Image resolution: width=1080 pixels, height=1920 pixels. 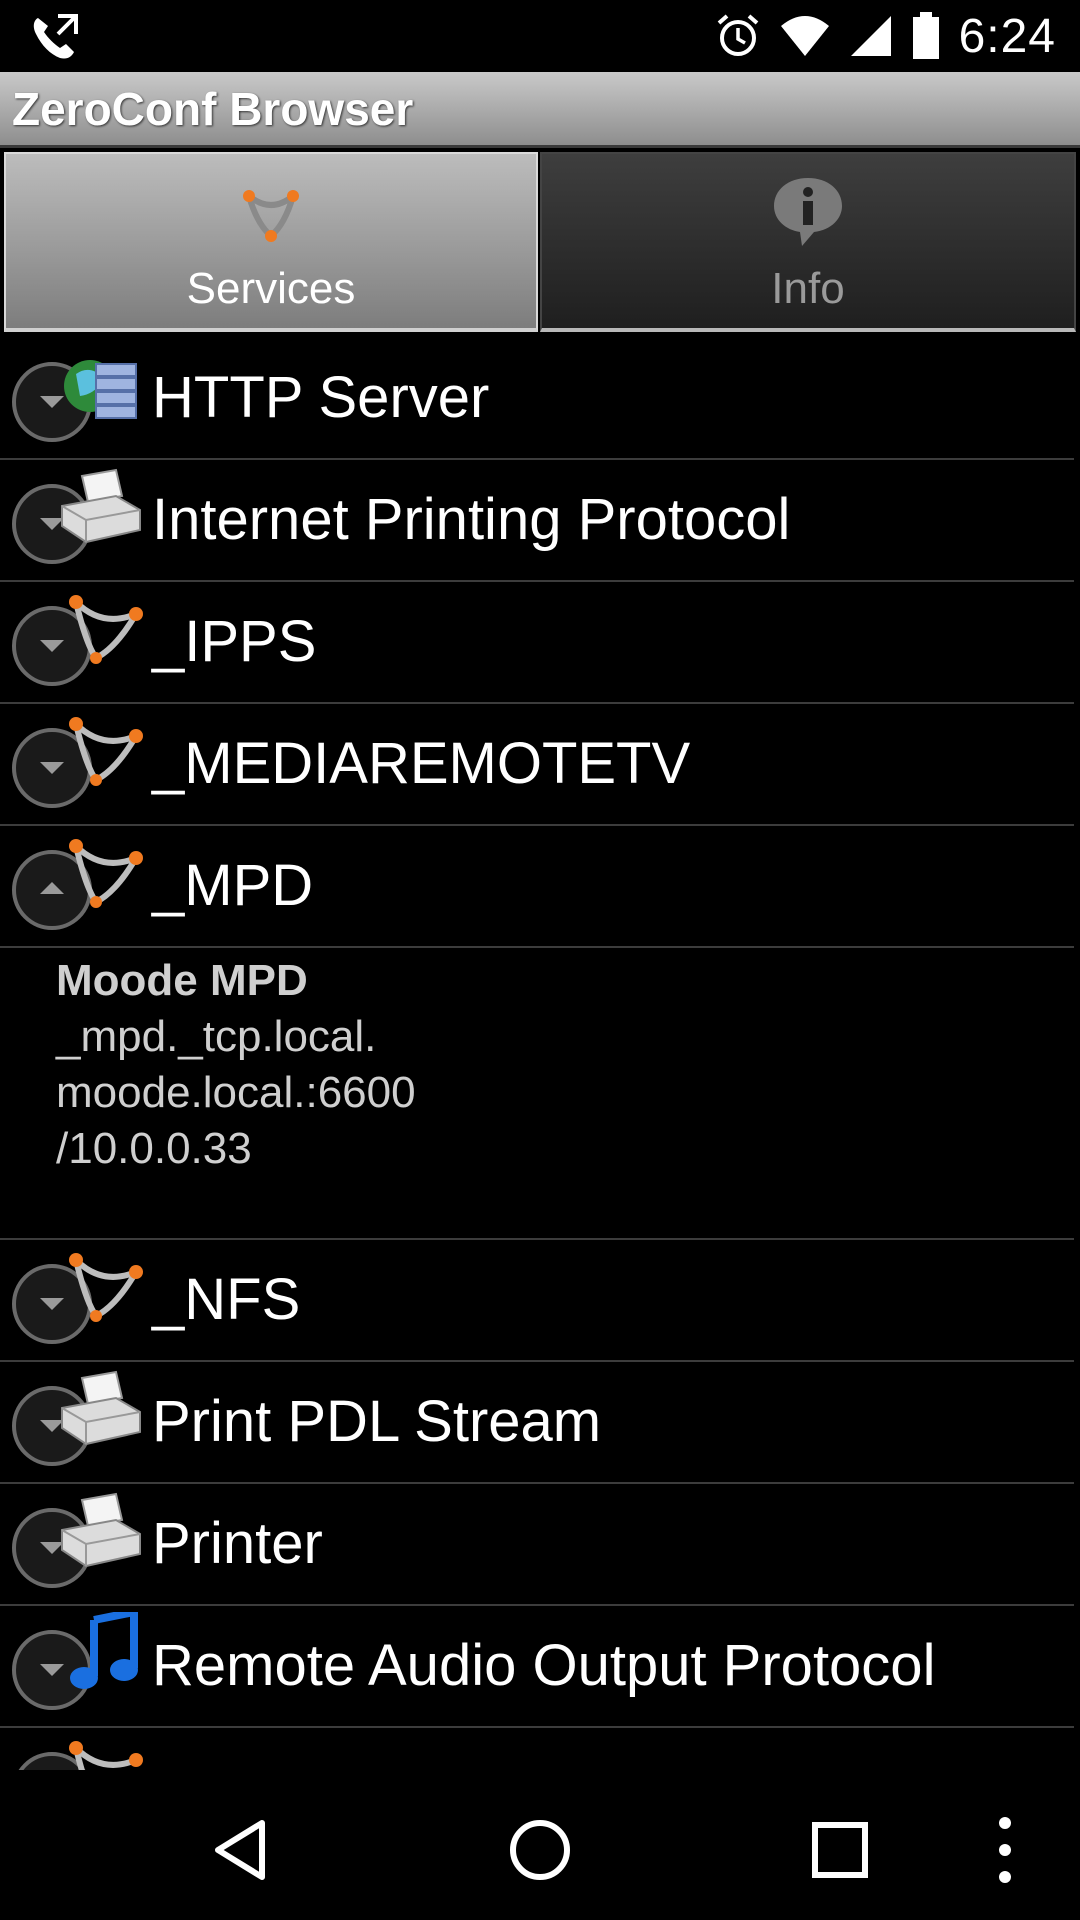 I want to click on battery-icon, so click(x=925, y=35).